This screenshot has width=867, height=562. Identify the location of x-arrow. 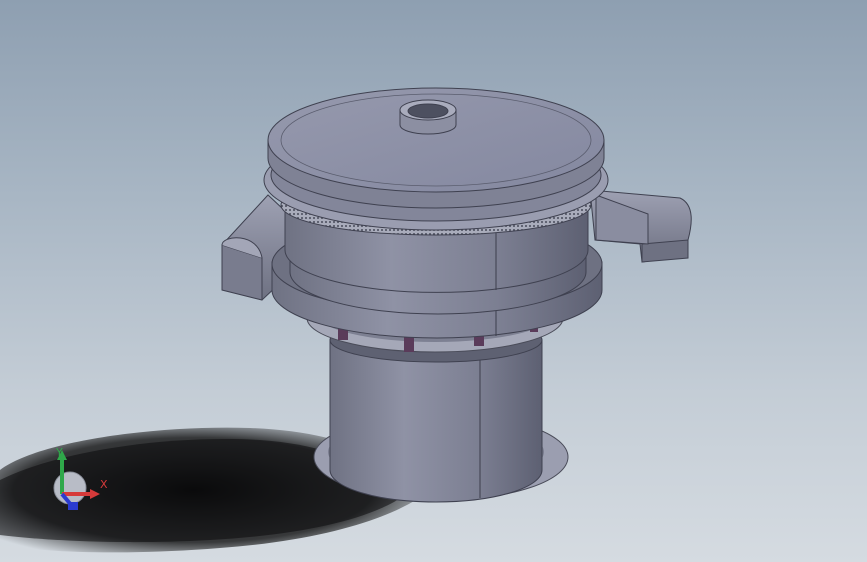
(95, 494).